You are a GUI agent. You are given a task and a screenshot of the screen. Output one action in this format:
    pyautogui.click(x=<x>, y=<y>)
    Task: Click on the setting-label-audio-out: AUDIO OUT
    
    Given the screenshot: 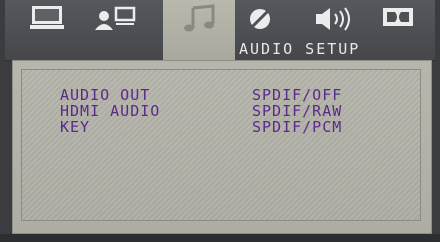 What is the action you would take?
    pyautogui.click(x=110, y=95)
    